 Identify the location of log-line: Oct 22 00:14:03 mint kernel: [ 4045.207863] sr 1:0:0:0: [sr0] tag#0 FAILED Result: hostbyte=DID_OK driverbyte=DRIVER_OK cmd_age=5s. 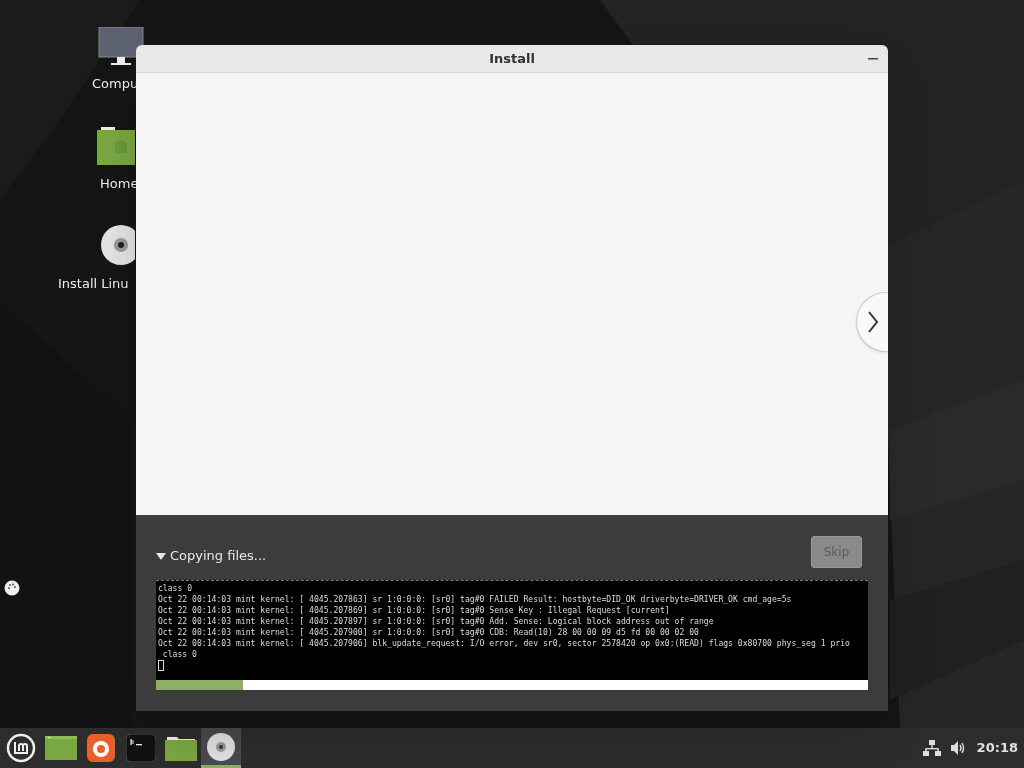
(475, 599).